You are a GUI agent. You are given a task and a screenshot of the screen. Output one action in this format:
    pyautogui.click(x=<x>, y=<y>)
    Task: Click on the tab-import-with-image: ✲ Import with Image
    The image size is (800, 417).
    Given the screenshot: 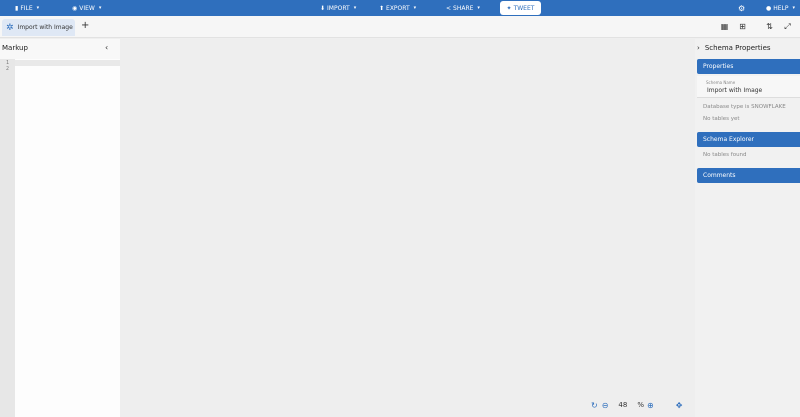 What is the action you would take?
    pyautogui.click(x=38, y=27)
    